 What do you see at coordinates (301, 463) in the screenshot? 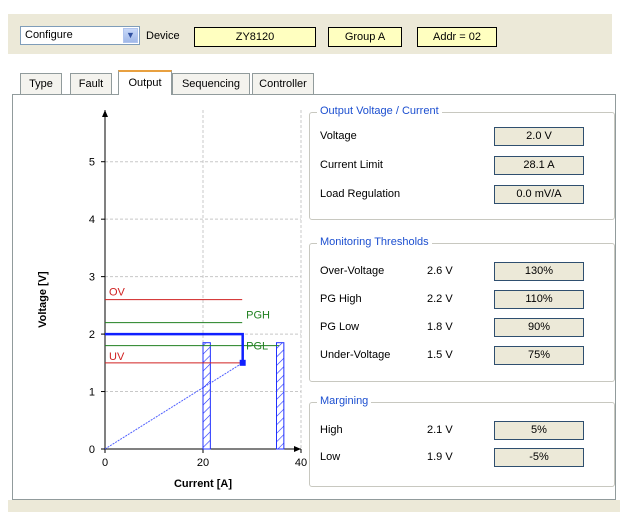
I see `x-tick-label: 40` at bounding box center [301, 463].